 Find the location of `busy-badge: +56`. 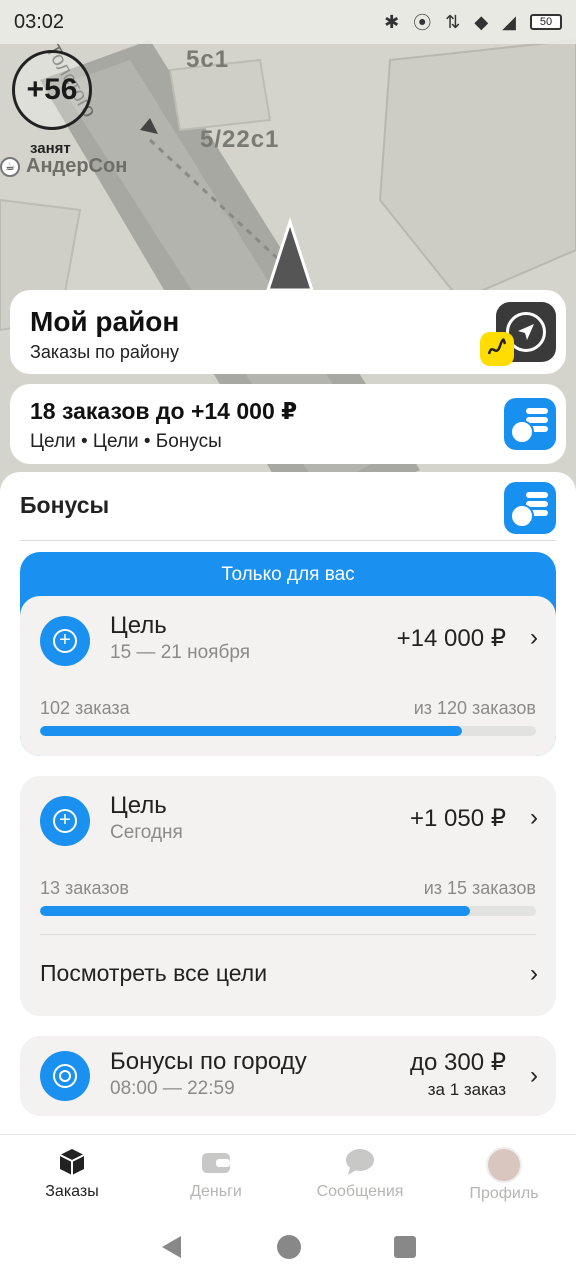

busy-badge: +56 is located at coordinates (52, 90).